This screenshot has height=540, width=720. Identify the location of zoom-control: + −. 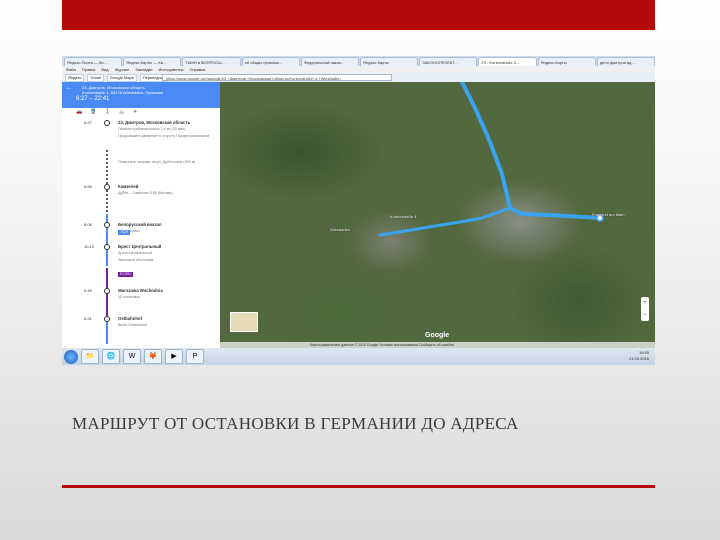
(645, 309).